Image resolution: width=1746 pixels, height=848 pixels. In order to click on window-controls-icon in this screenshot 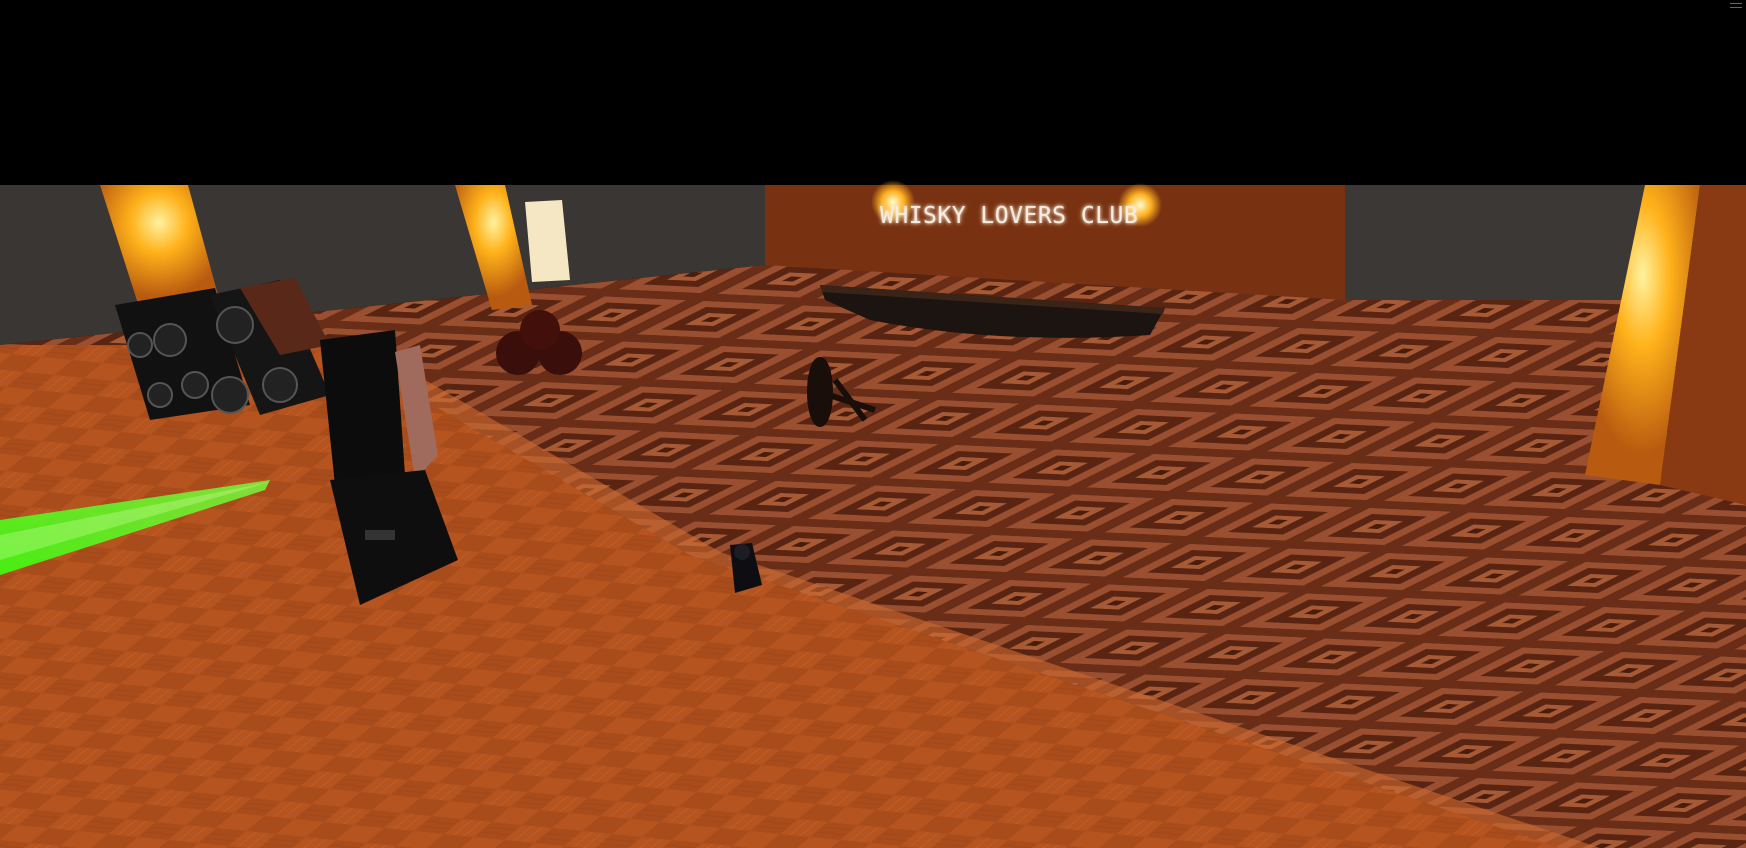, I will do `click(1736, 5)`.